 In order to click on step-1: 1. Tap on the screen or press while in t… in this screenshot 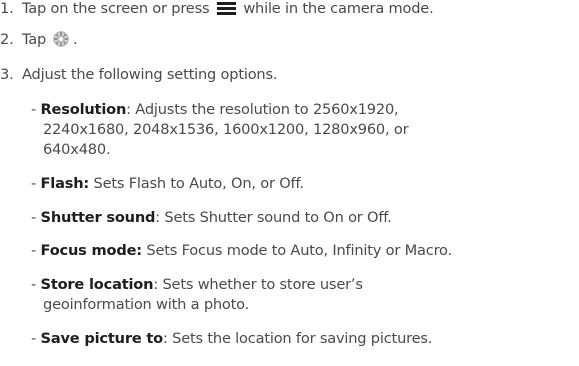, I will do `click(217, 9)`.